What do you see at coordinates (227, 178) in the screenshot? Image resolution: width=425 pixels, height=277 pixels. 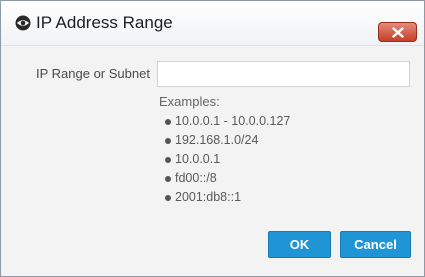 I see `example-item: fd00::/8` at bounding box center [227, 178].